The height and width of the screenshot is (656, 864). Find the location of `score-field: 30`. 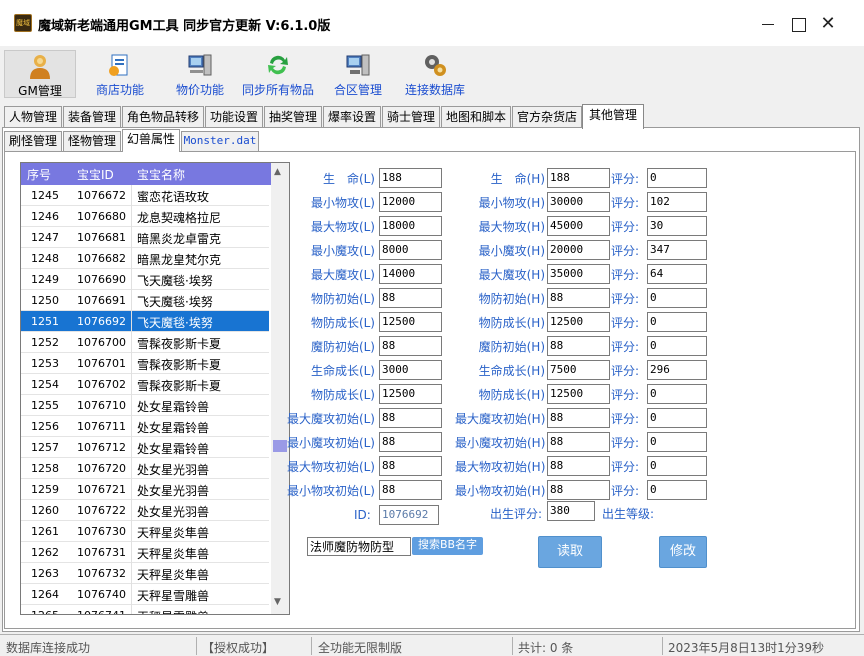

score-field: 30 is located at coordinates (677, 226).